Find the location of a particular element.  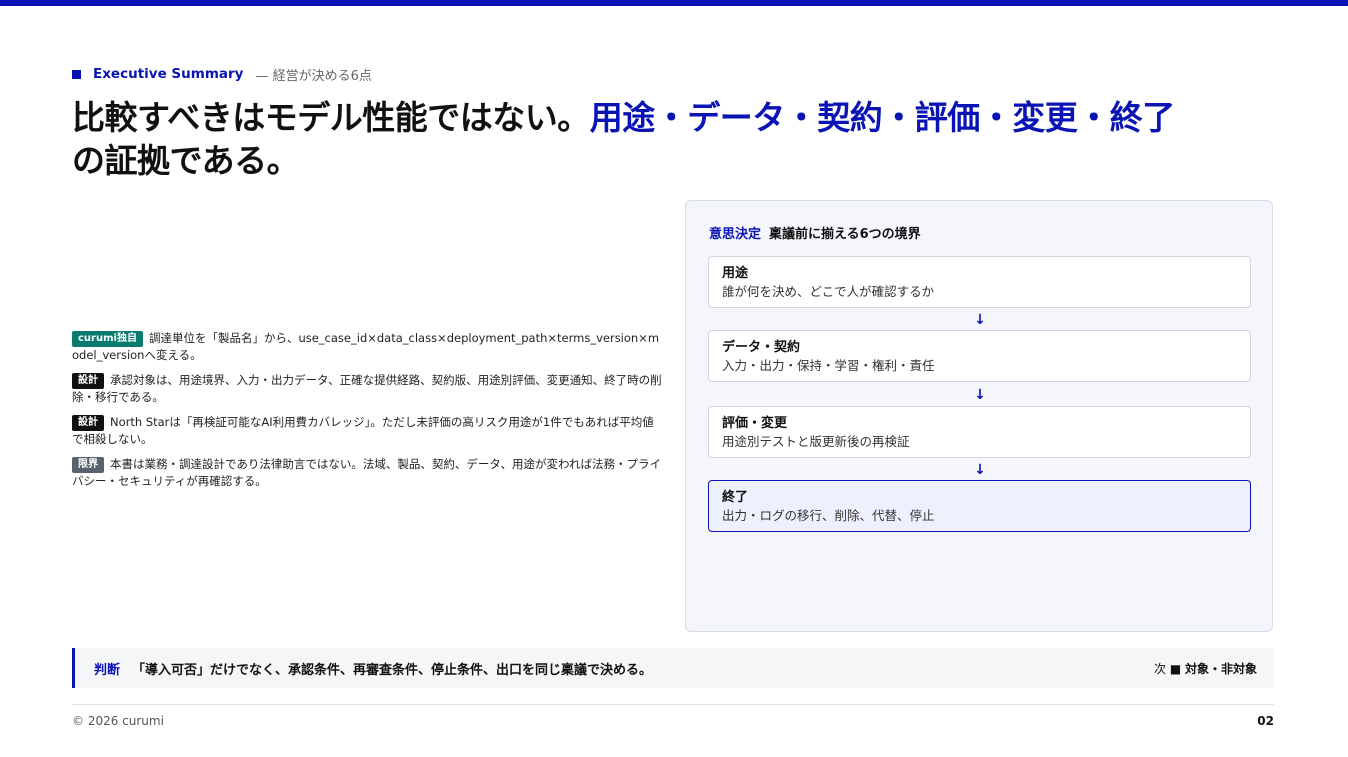

note-tag: curumi独自 is located at coordinates (107, 339).